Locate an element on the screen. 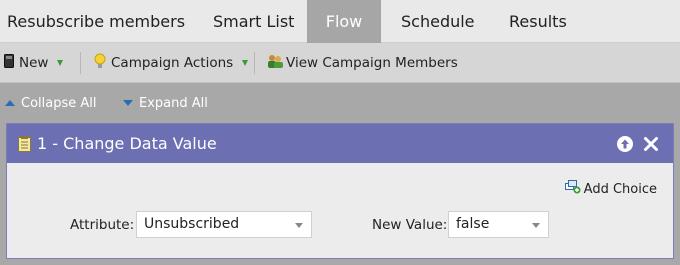 The image size is (680, 265). attribute-label: Attribute: is located at coordinates (102, 225).